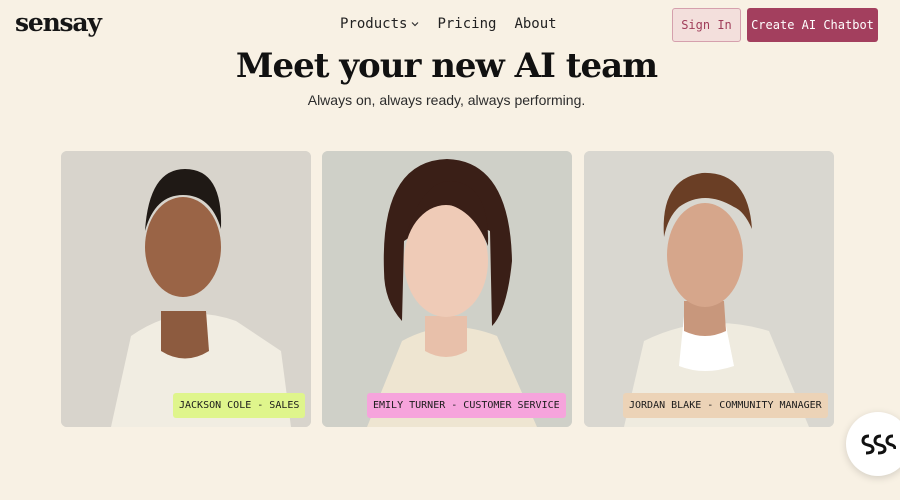 This screenshot has width=900, height=500. I want to click on chevron-down-icon, so click(415, 24).